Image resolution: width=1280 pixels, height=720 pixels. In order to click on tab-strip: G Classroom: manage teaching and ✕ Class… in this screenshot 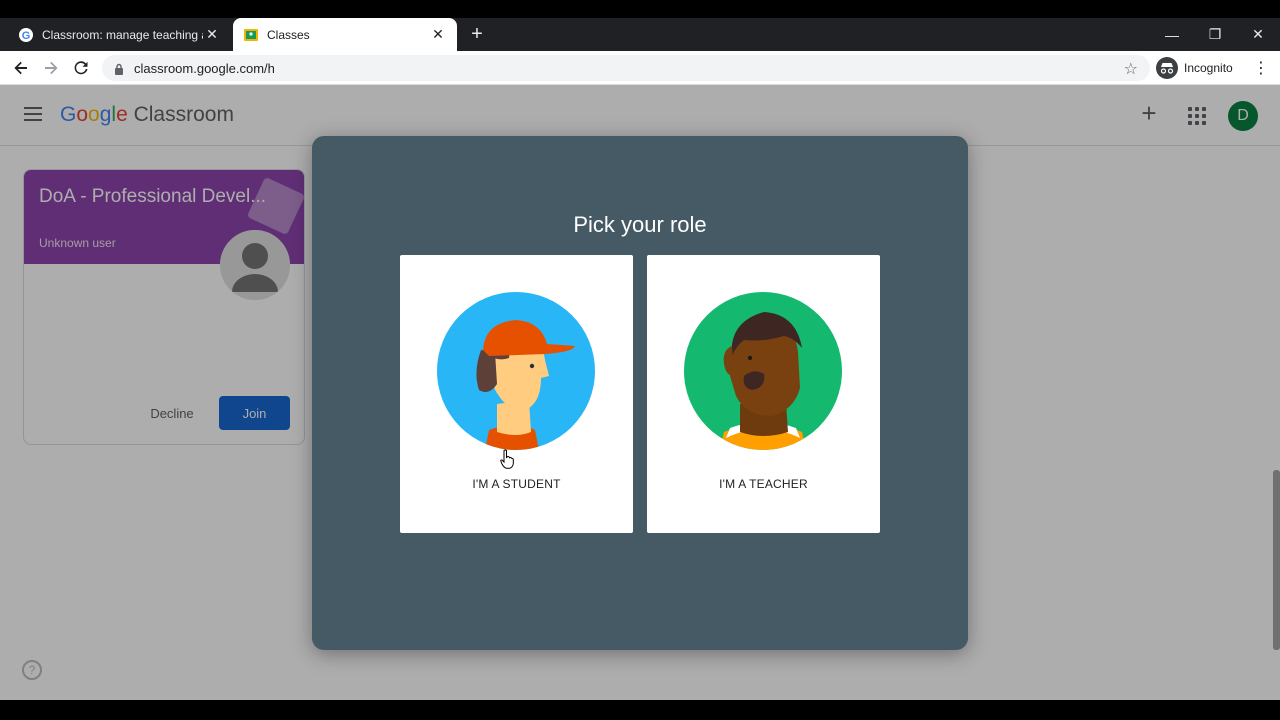, I will do `click(640, 34)`.